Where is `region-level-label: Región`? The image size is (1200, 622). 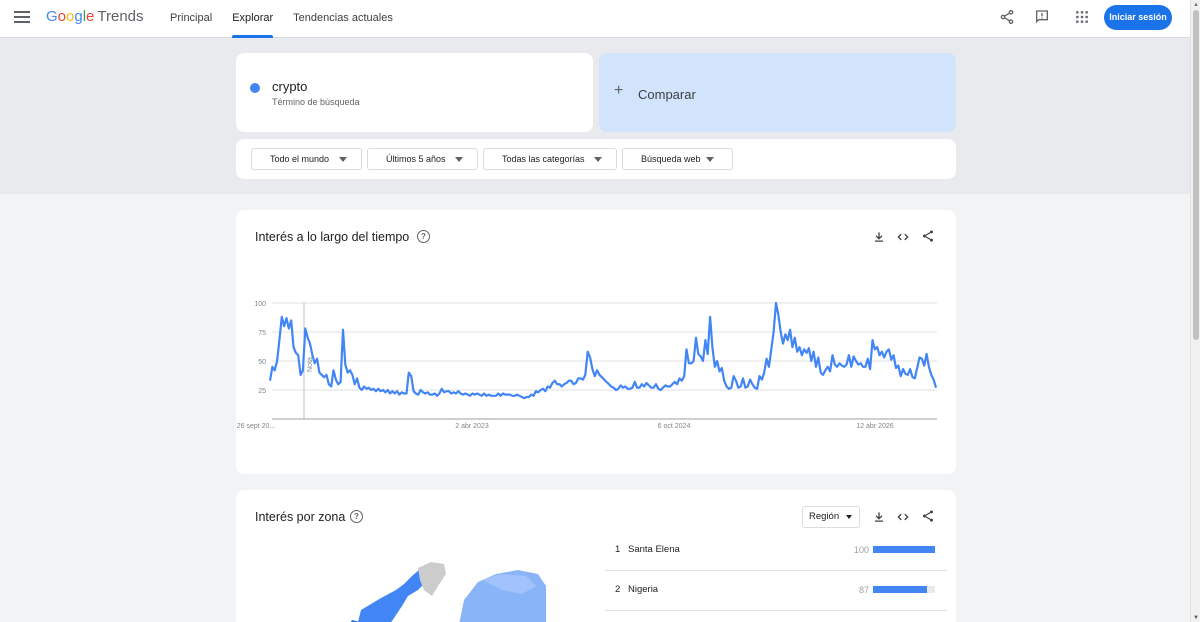
region-level-label: Región is located at coordinates (824, 516).